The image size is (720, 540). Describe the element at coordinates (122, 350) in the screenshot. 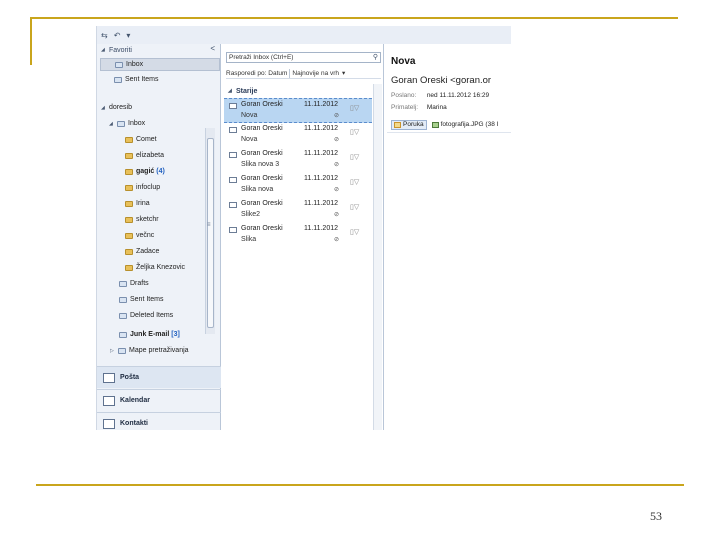

I see `search-folder-icon` at that location.